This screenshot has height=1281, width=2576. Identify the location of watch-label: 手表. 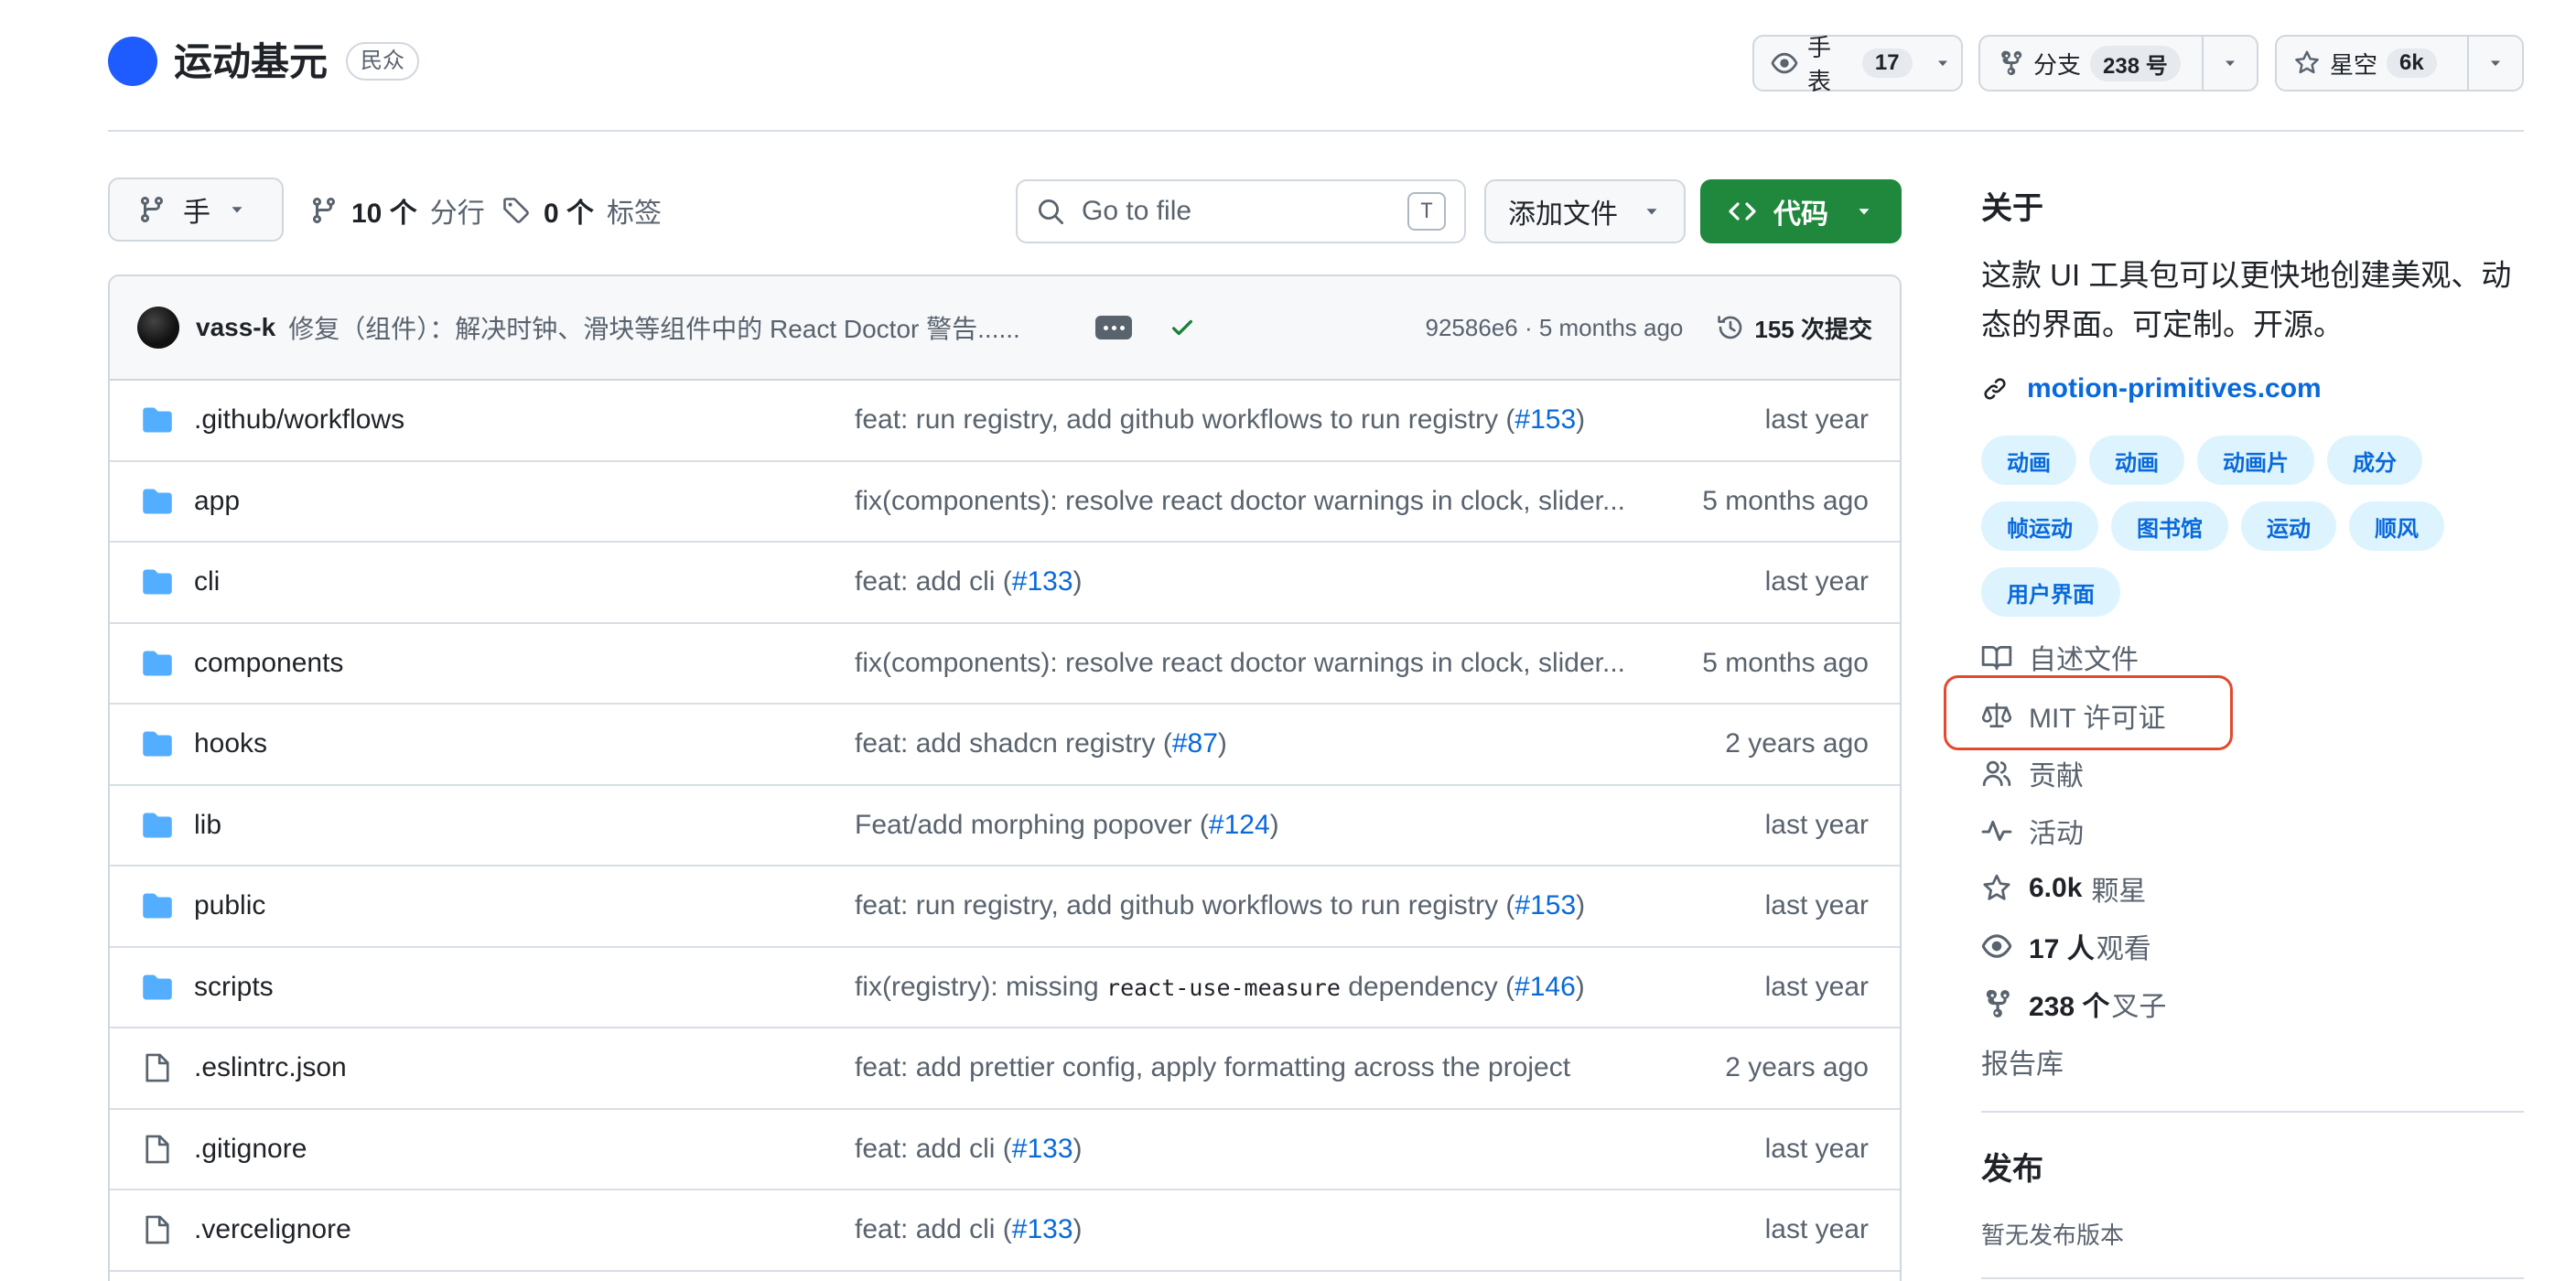
(1820, 65).